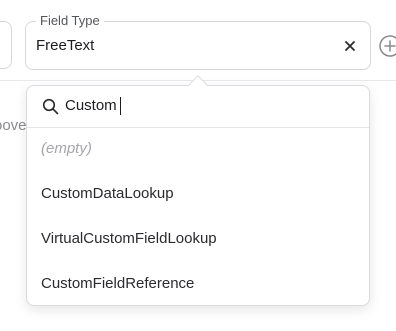 The width and height of the screenshot is (396, 331). Describe the element at coordinates (198, 239) in the screenshot. I see `option-virtual-custom-field-lookup: VirtualCustomFieldLookup` at that location.